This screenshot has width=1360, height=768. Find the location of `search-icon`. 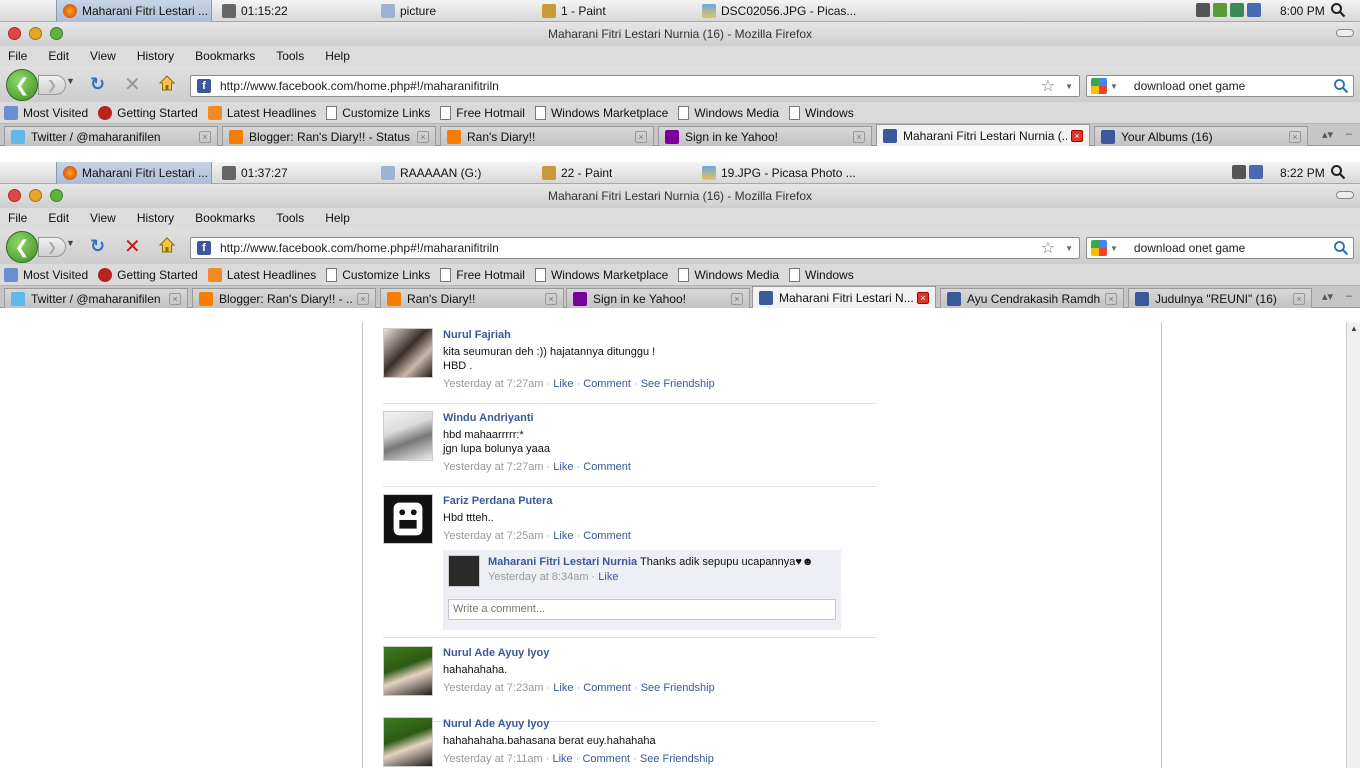

search-icon is located at coordinates (1341, 86).